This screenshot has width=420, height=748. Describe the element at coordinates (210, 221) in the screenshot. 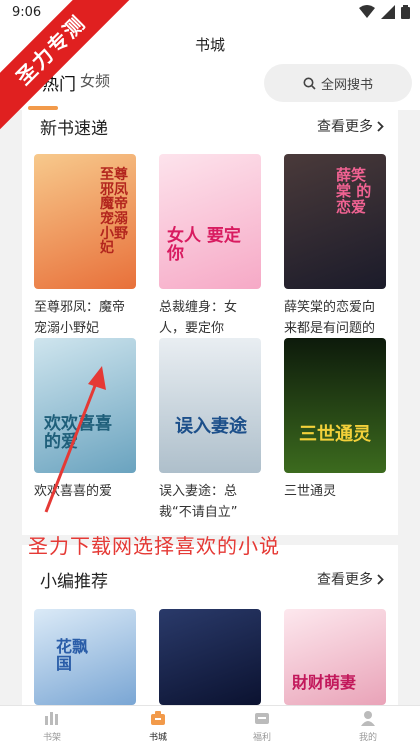

I see `book-cover: 女人 要定你` at that location.